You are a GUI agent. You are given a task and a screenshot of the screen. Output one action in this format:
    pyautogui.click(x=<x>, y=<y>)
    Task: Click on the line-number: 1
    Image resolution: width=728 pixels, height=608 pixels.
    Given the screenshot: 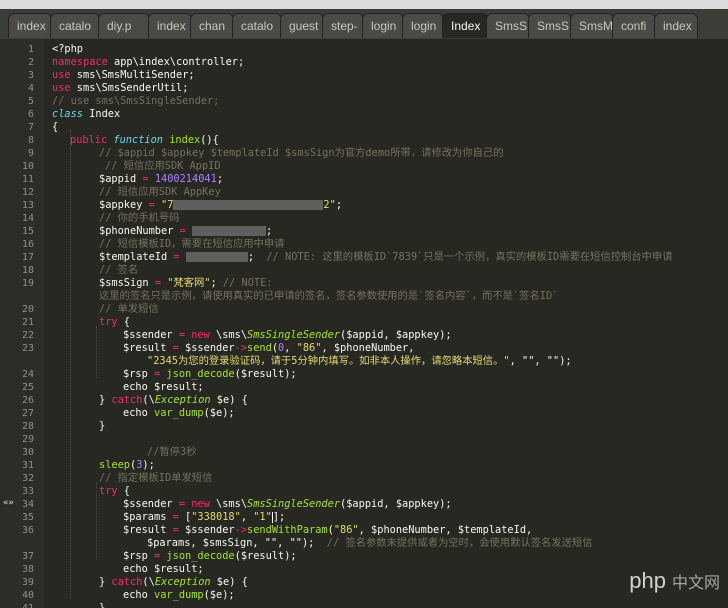 What is the action you would take?
    pyautogui.click(x=30, y=49)
    